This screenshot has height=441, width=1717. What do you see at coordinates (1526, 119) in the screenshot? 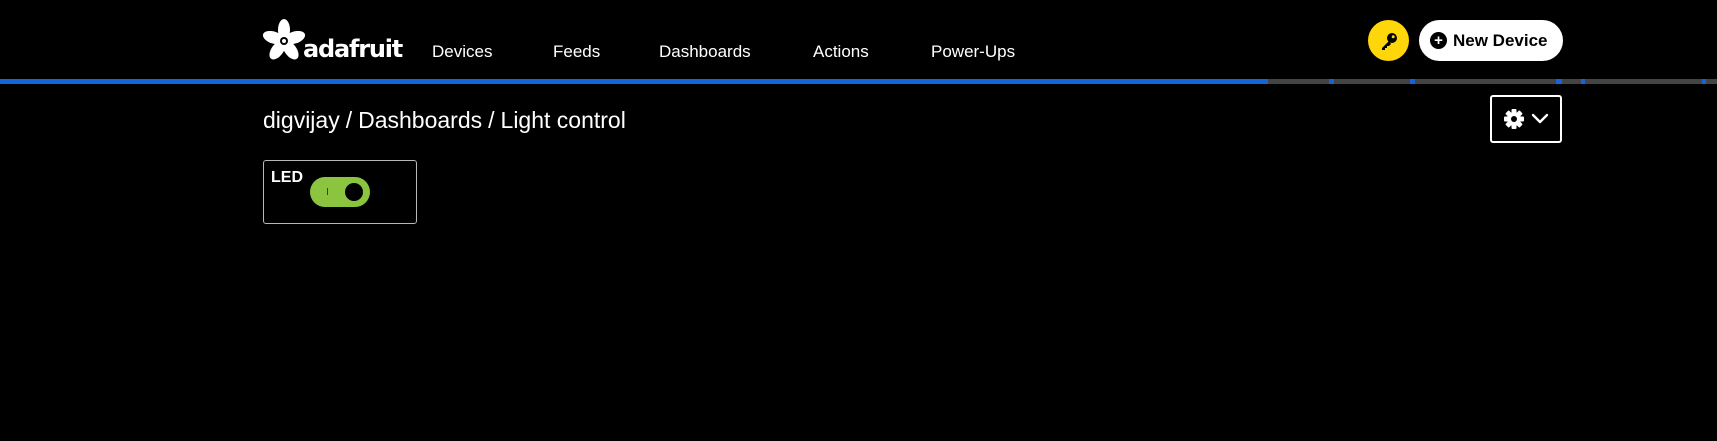
I see `dashboard-settings-button` at bounding box center [1526, 119].